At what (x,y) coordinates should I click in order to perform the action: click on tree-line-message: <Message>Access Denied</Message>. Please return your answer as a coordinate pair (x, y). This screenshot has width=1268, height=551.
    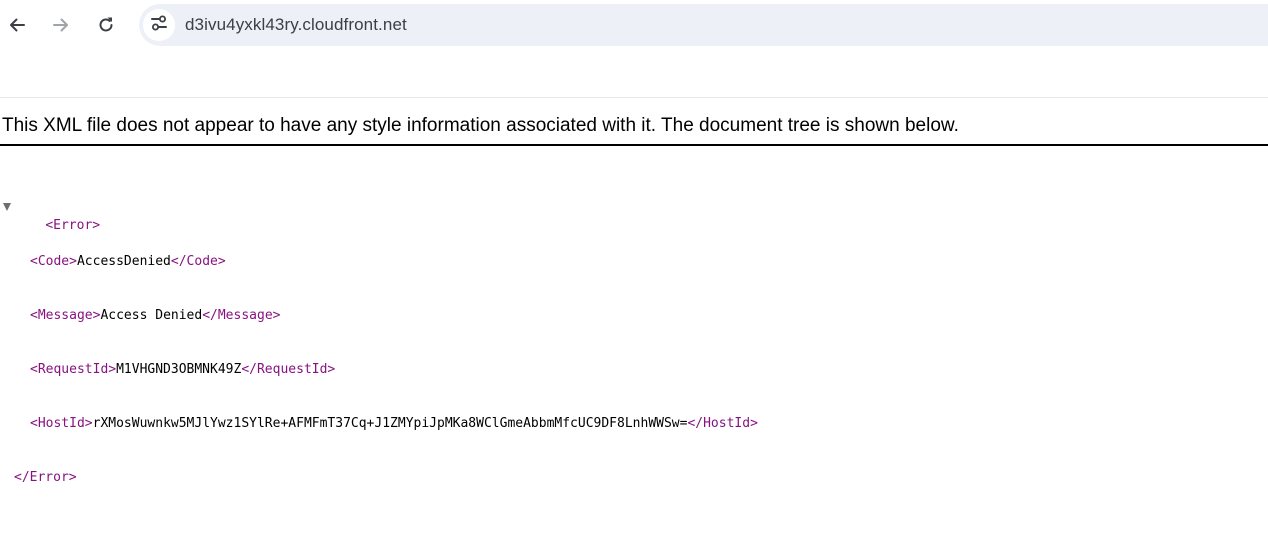
    Looking at the image, I should click on (379, 316).